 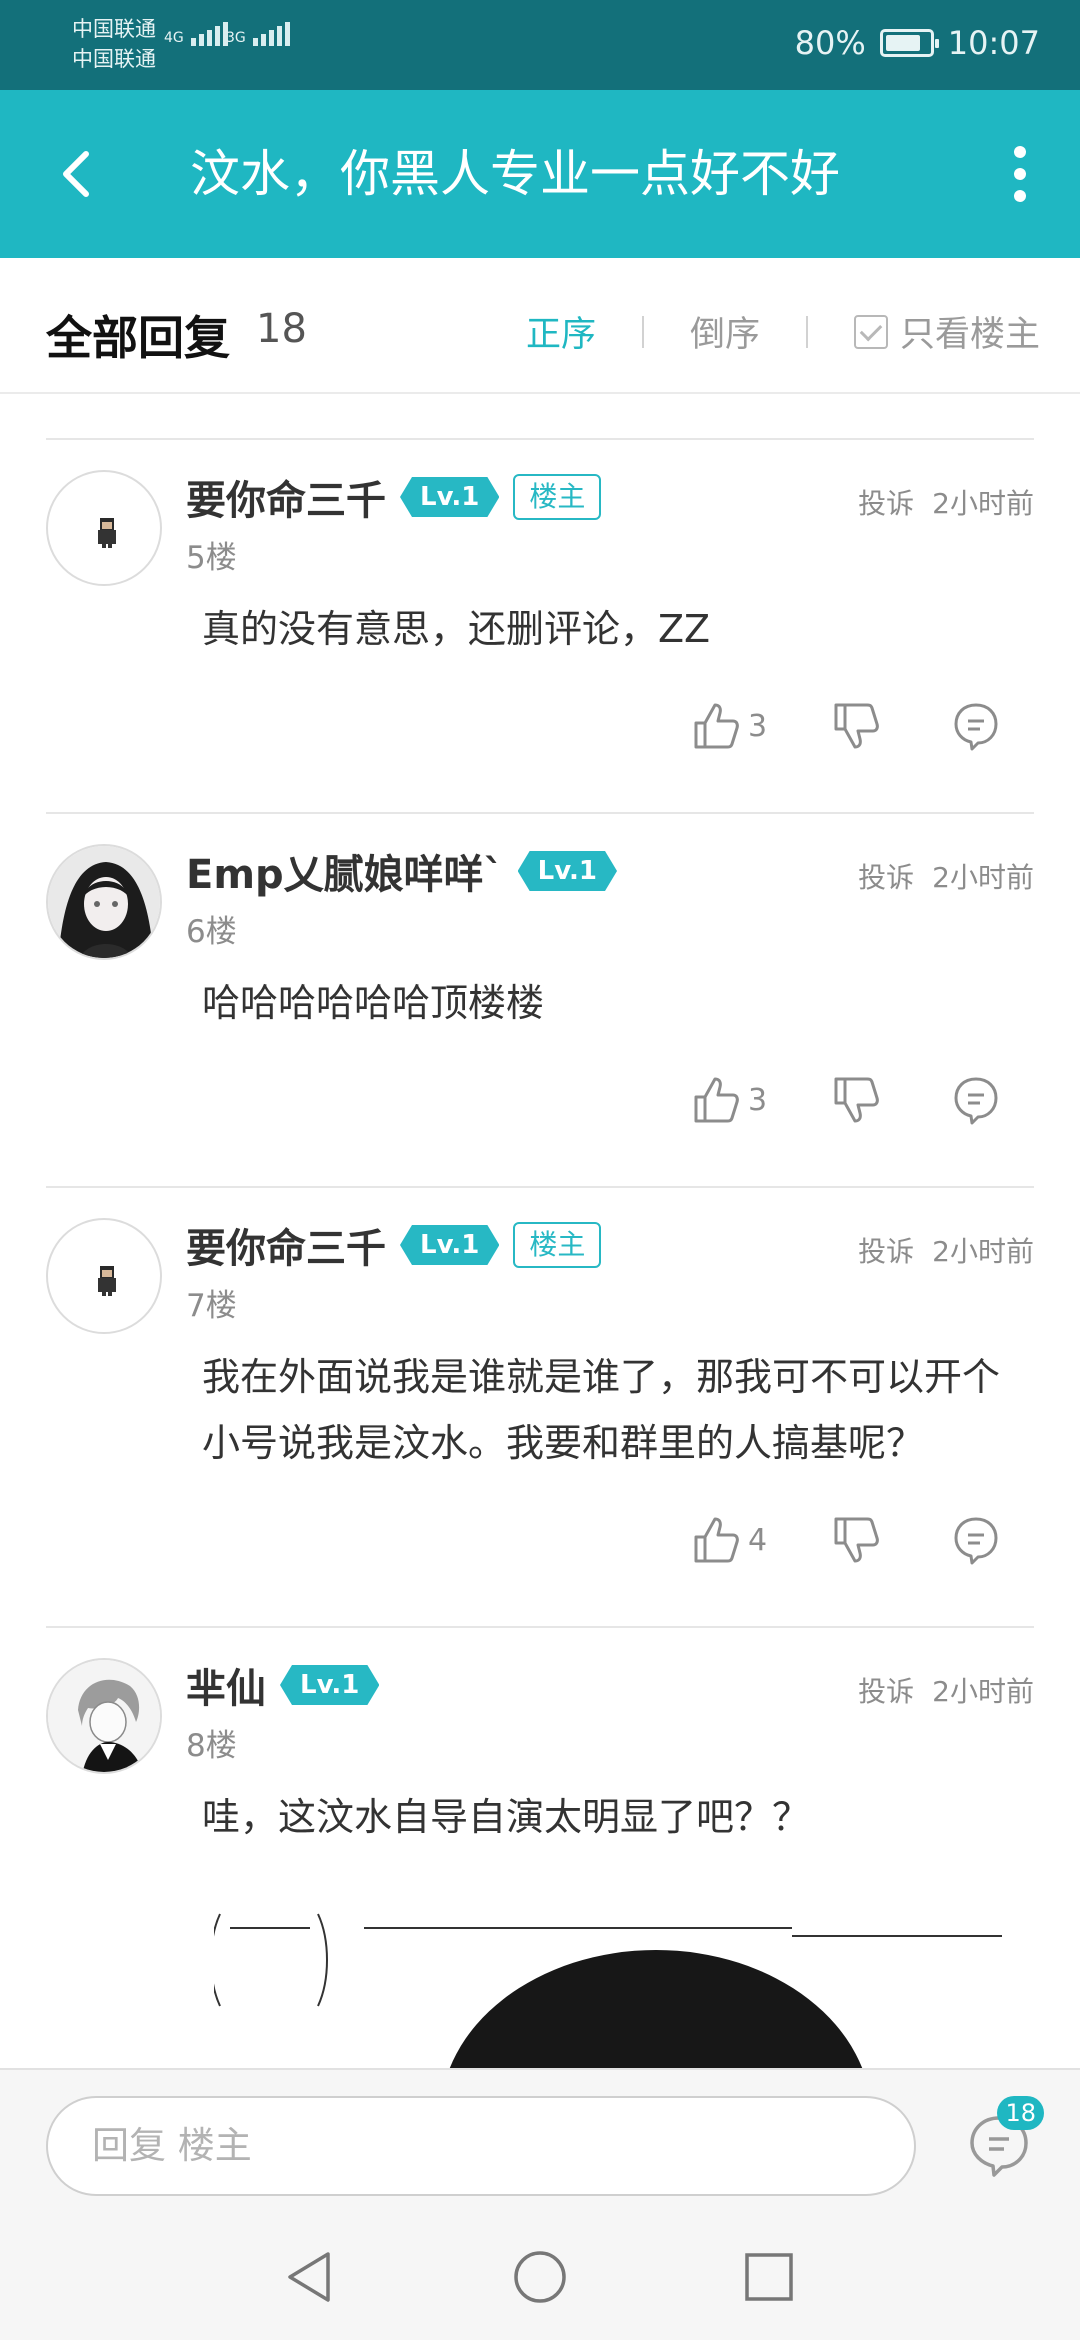 I want to click on battery-icon, so click(x=909, y=43).